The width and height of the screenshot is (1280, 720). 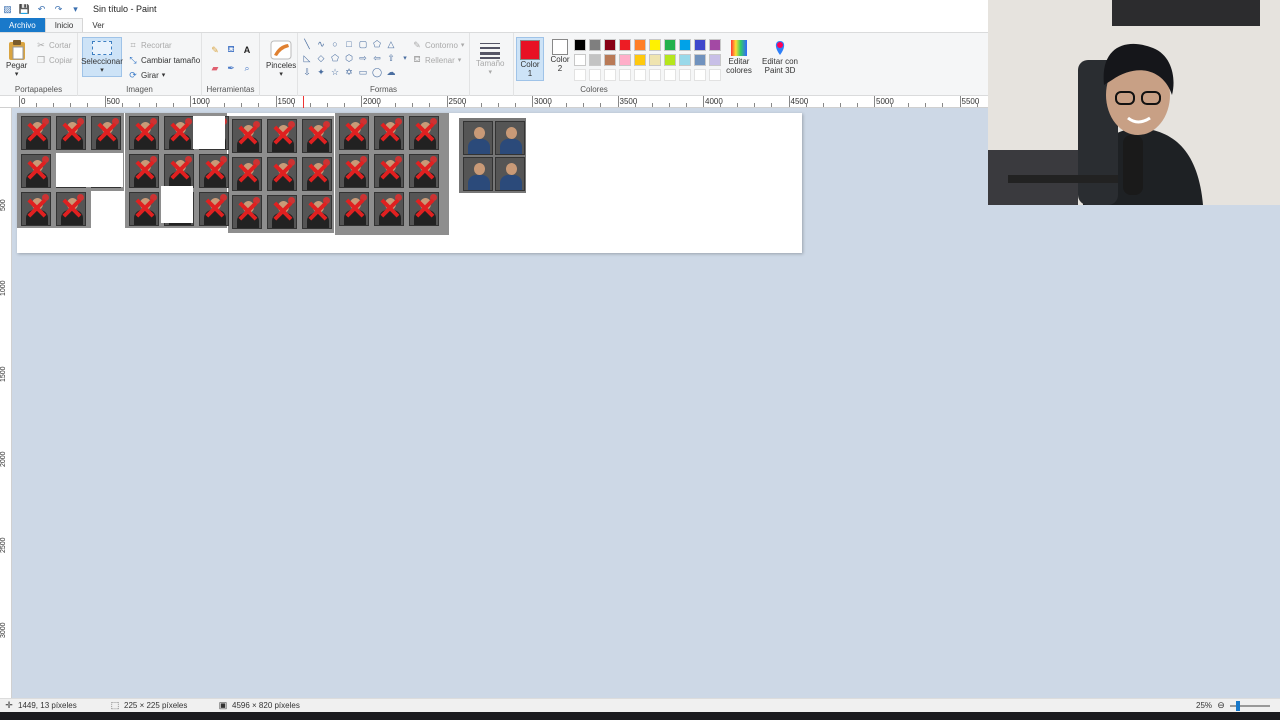 I want to click on four-point-star-shape-icon: ✦, so click(x=321, y=72).